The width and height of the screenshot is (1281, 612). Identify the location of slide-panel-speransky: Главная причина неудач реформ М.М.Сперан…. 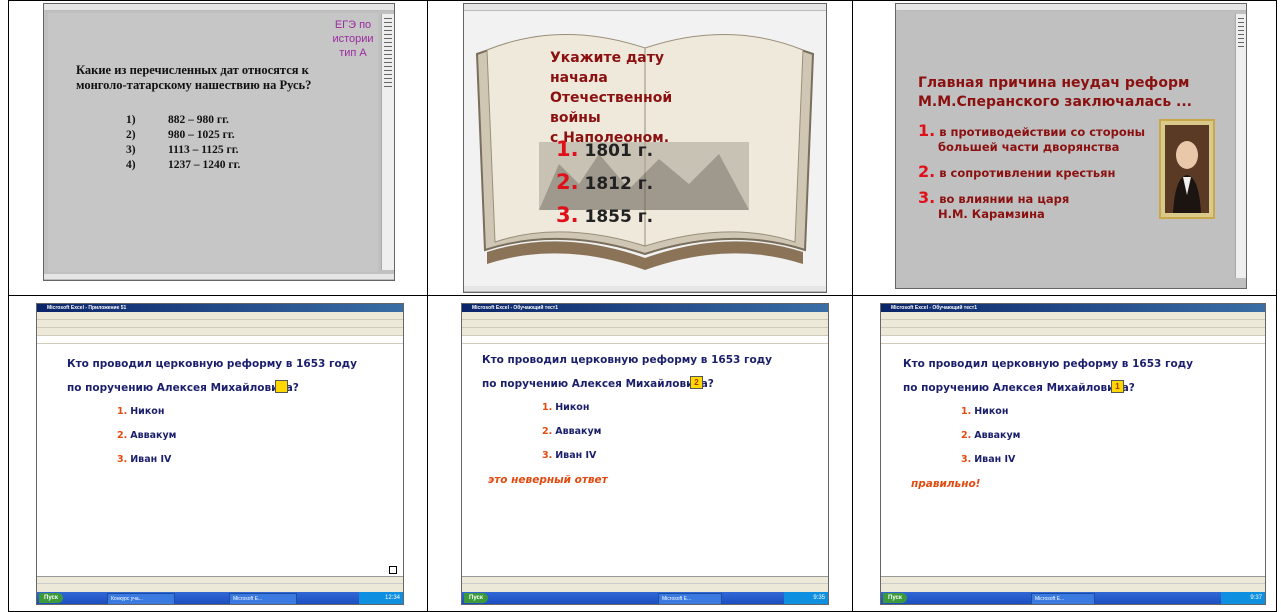
(1071, 146).